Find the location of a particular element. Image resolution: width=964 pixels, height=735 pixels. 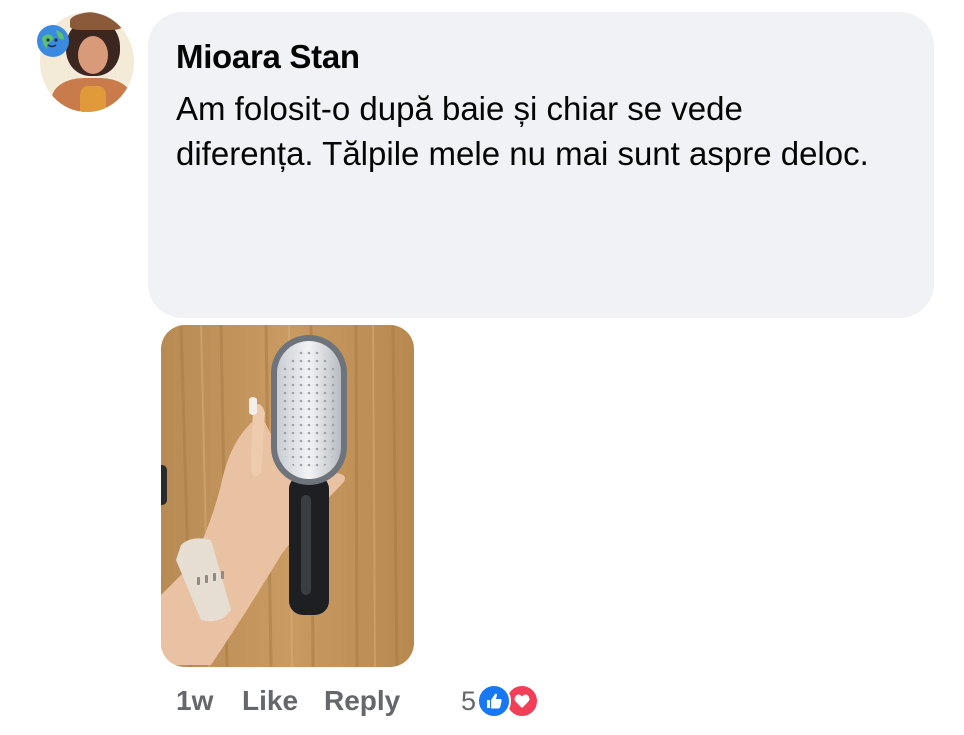

timestamp: 1w is located at coordinates (194, 701).